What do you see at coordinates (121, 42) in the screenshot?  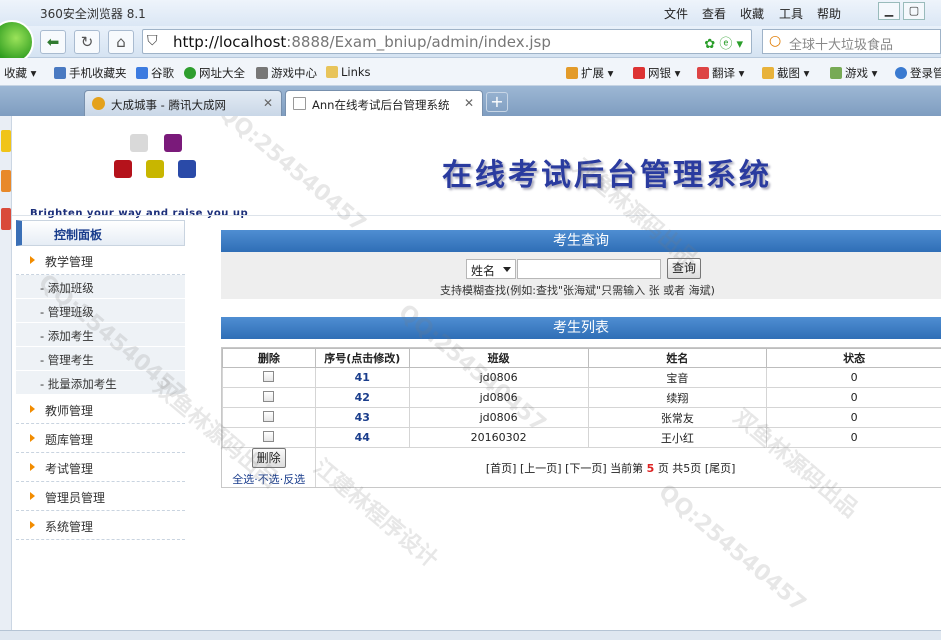 I see `home-icon: ⌂` at bounding box center [121, 42].